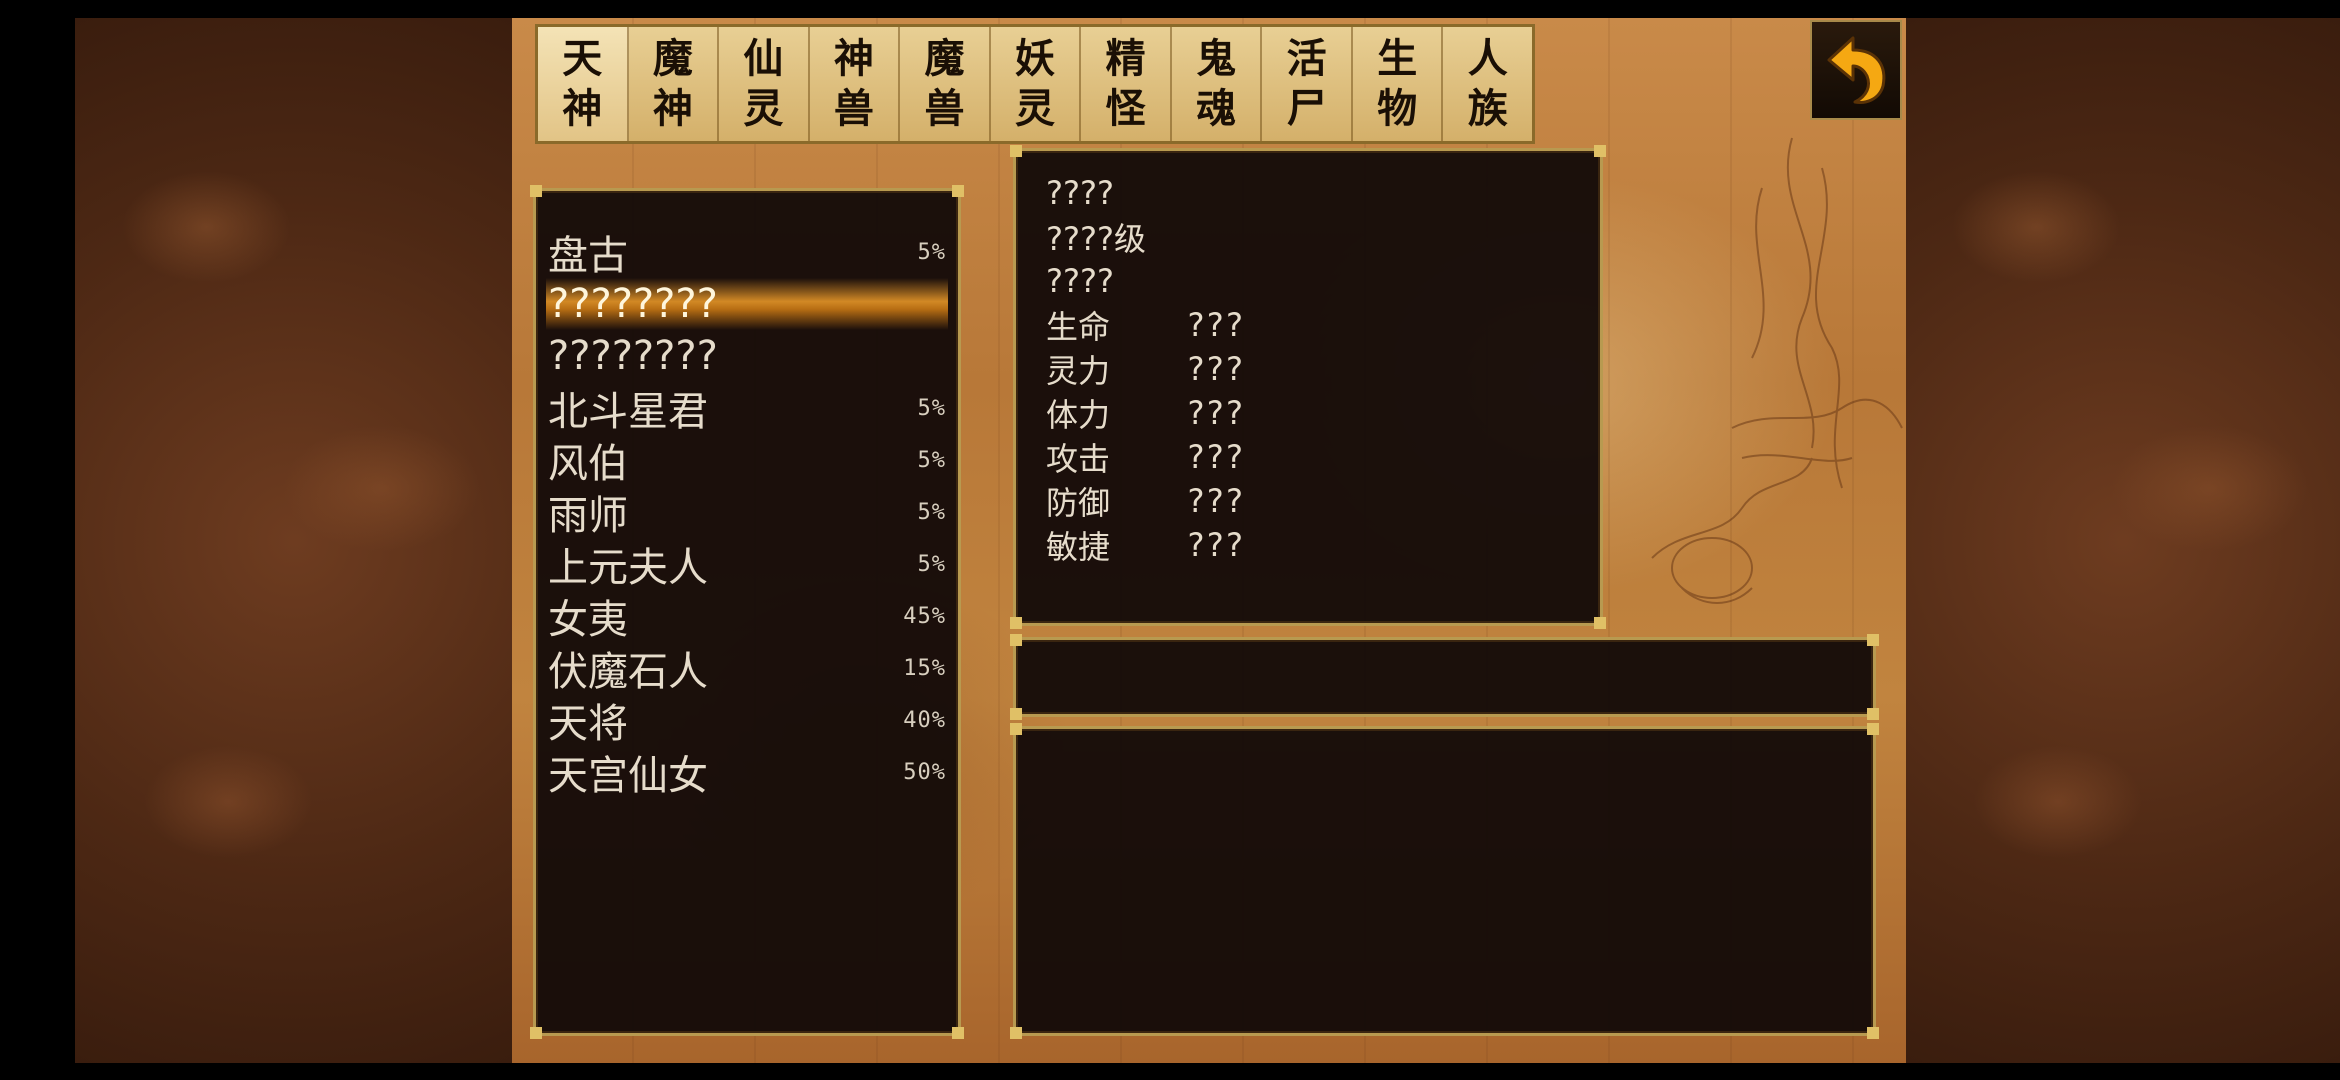 The image size is (2340, 1080). What do you see at coordinates (747, 408) in the screenshot?
I see `list-item: 北斗星君 5%` at bounding box center [747, 408].